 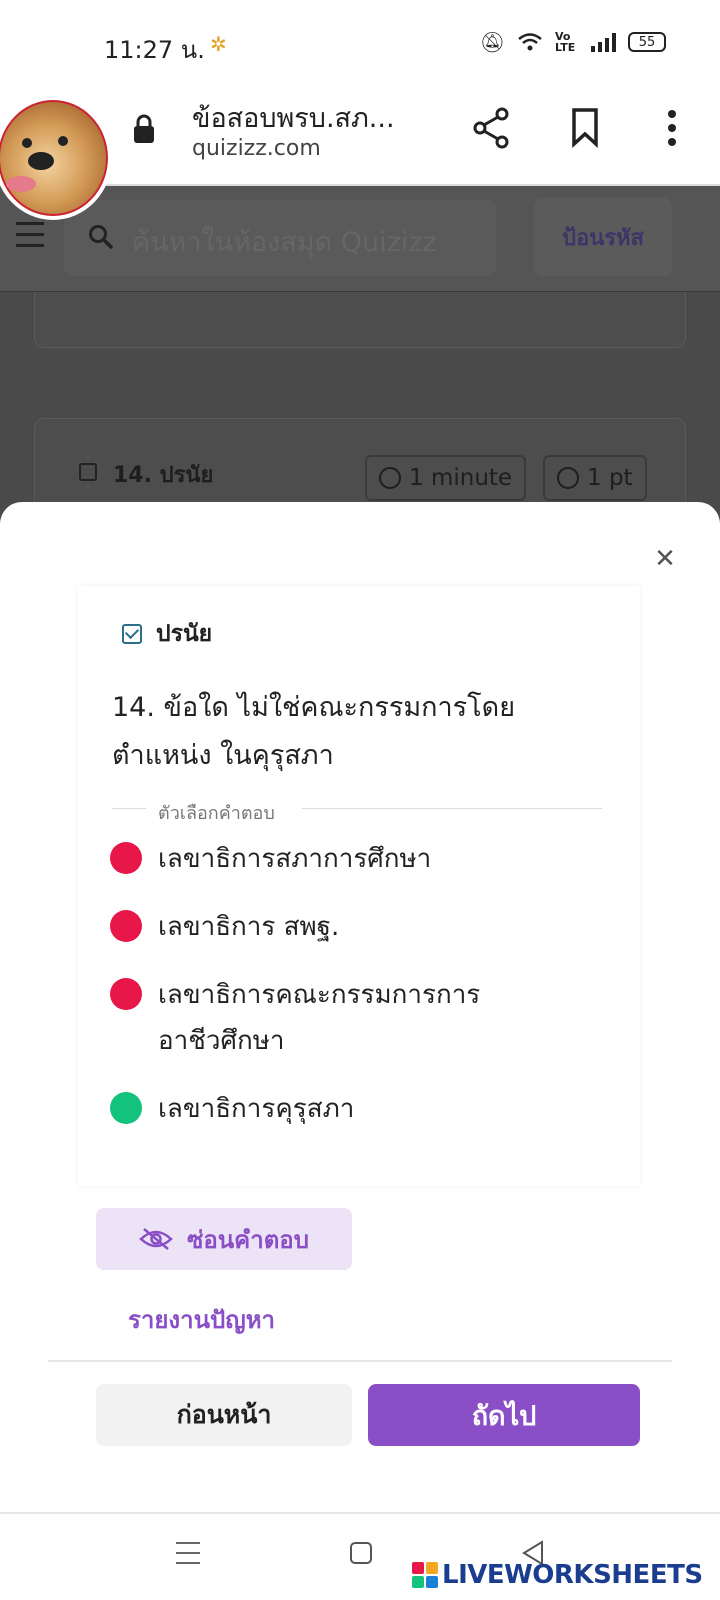 I want to click on previous-question-card, so click(x=360, y=320).